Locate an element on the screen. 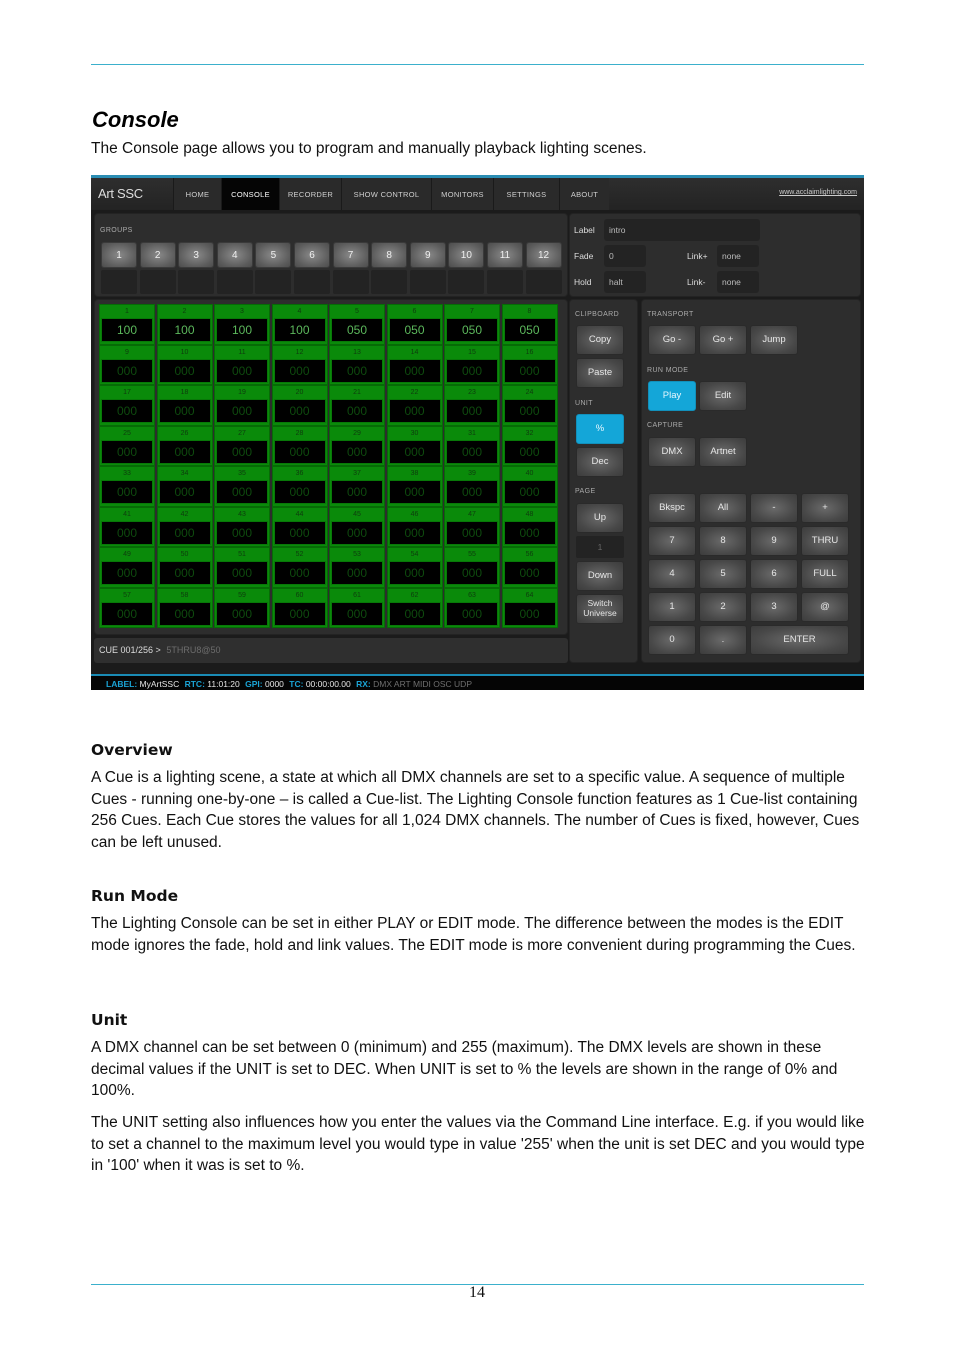  channel-cell: 6 050 is located at coordinates (414, 324).